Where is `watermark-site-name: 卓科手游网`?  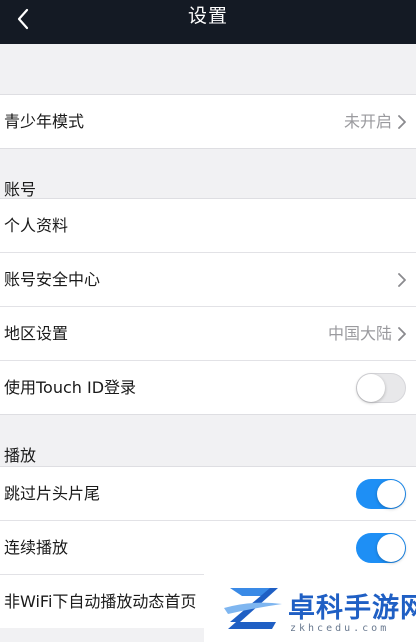
watermark-site-name: 卓科手游网 is located at coordinates (352, 608).